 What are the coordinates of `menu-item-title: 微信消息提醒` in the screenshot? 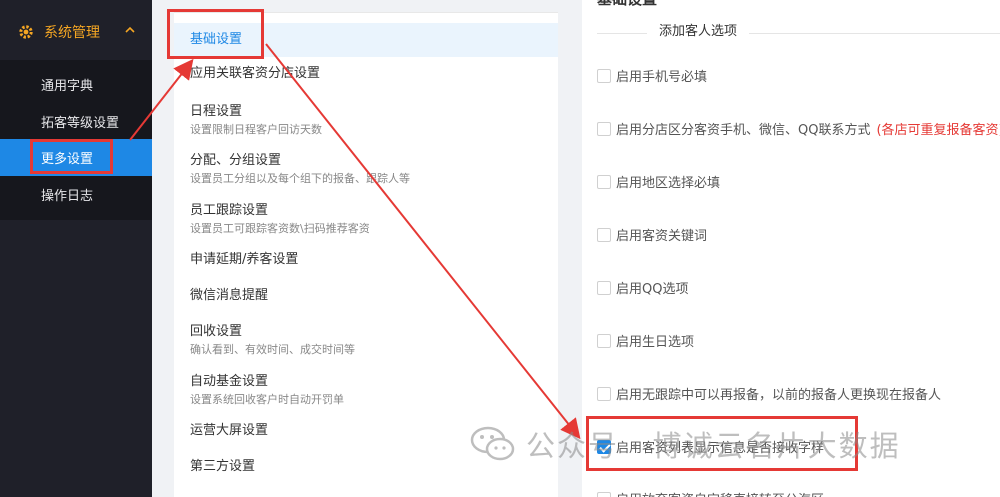 It's located at (229, 295).